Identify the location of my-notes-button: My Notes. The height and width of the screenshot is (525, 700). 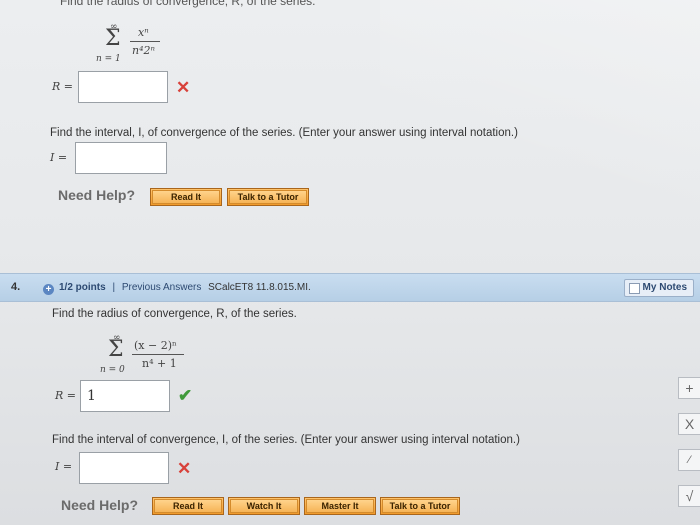
(658, 288).